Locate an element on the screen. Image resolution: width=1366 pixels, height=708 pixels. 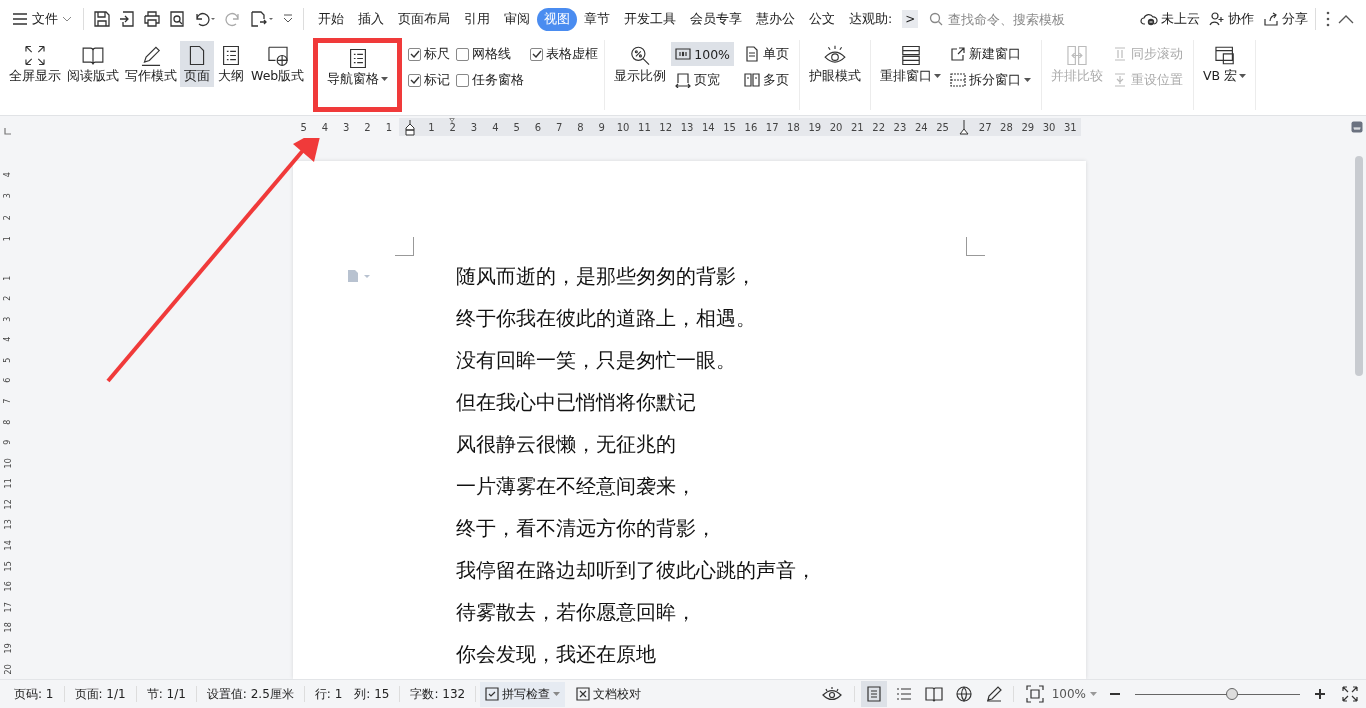
file-menu: 文件 is located at coordinates (42, 19).